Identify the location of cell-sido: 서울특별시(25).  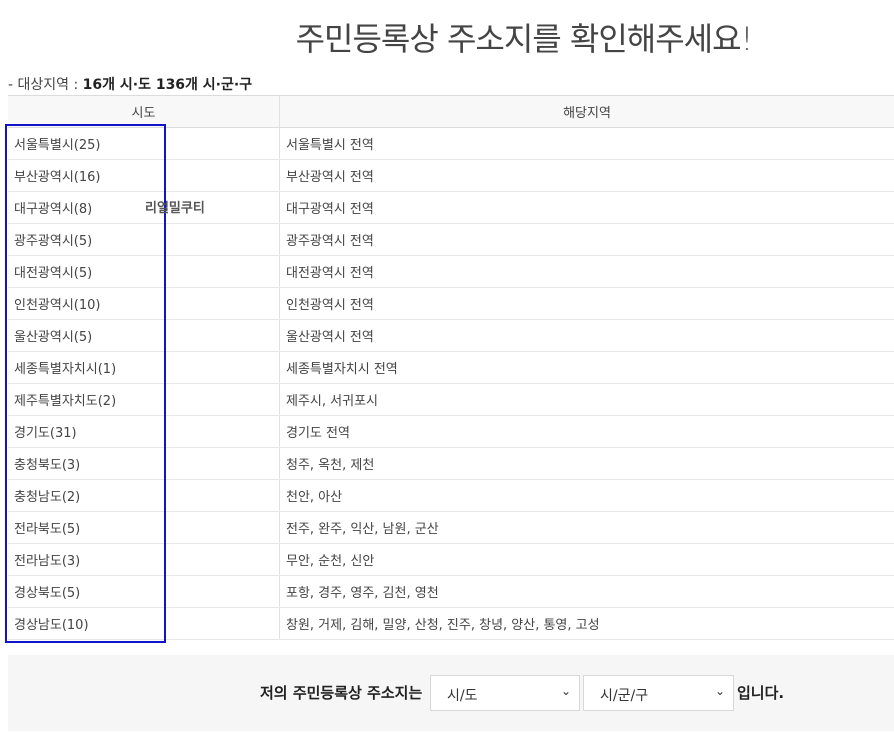
(144, 143).